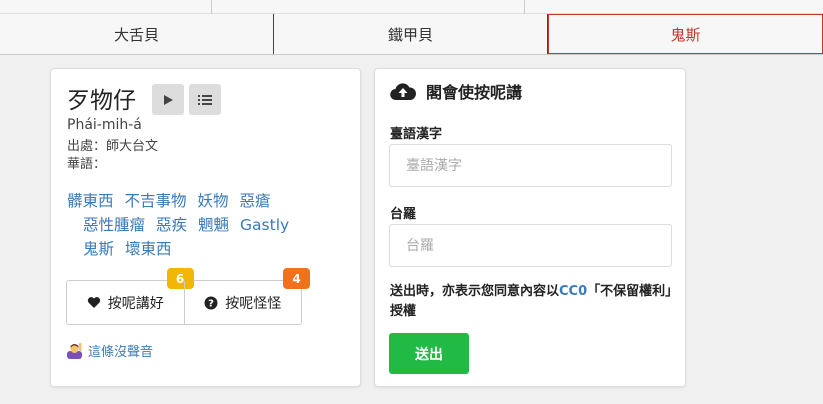 Image resolution: width=823 pixels, height=404 pixels. What do you see at coordinates (403, 92) in the screenshot?
I see `cloud-upload-icon` at bounding box center [403, 92].